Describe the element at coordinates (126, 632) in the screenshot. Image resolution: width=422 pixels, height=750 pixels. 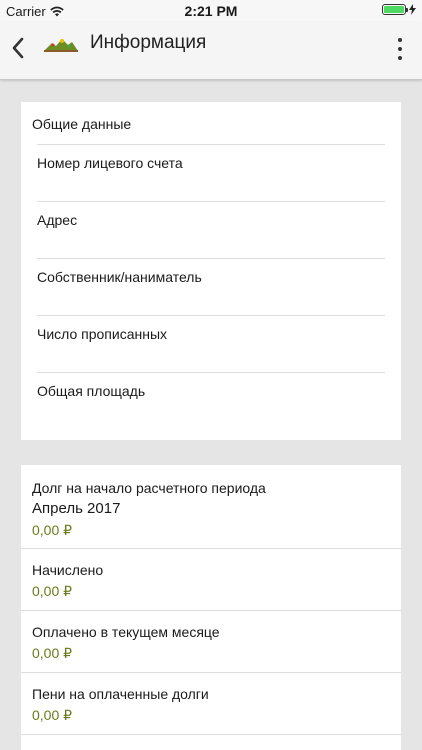
I see `item-label: Оплачено в текущем месяце` at that location.